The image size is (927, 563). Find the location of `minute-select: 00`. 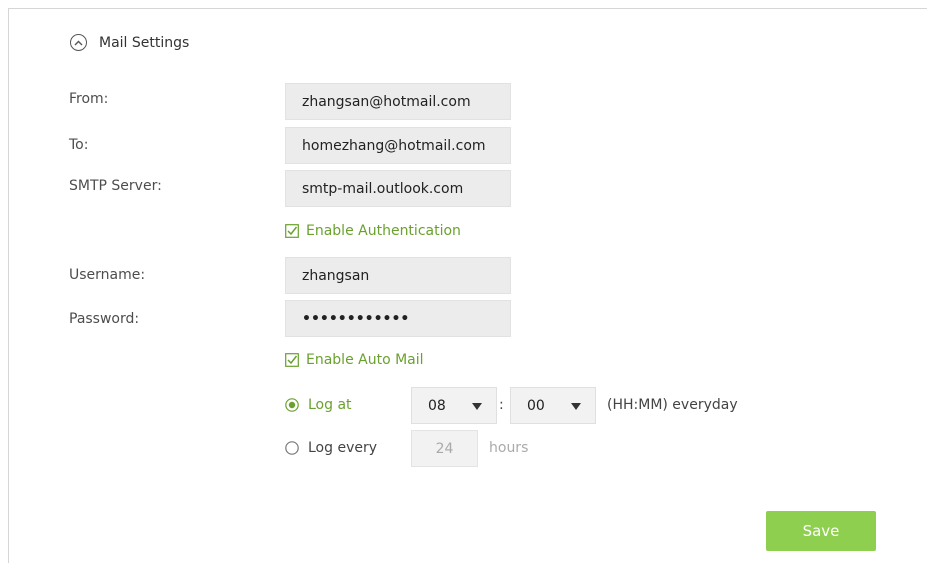

minute-select: 00 is located at coordinates (553, 405).